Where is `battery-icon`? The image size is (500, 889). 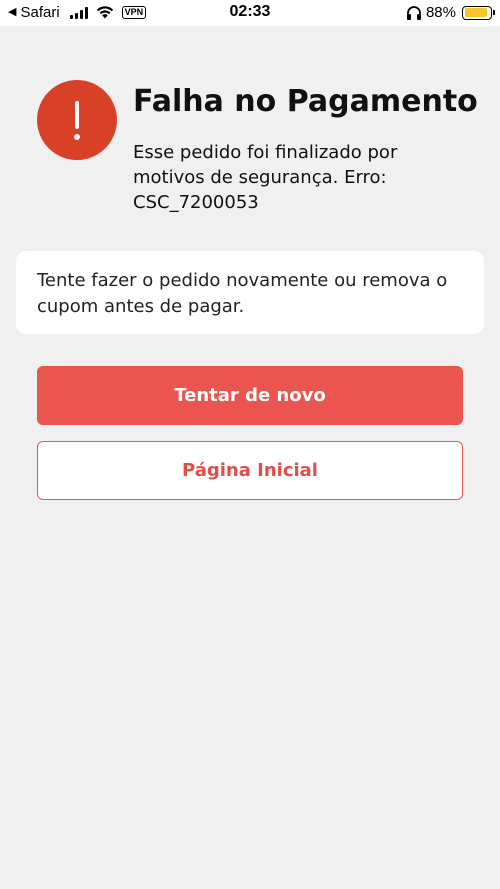
battery-icon is located at coordinates (478, 12).